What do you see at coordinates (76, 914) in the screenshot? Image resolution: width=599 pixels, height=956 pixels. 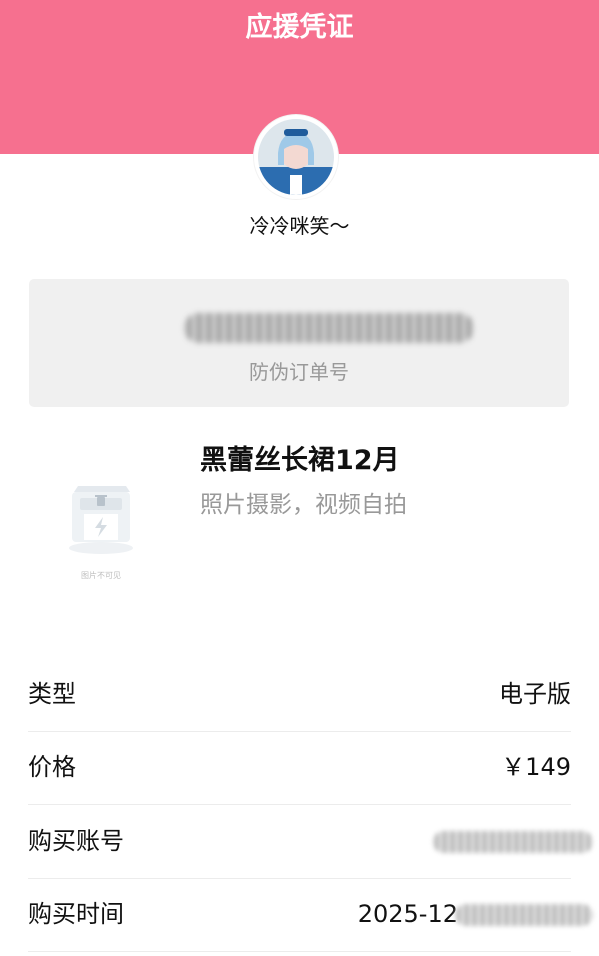 I see `time-label: 购买时间` at bounding box center [76, 914].